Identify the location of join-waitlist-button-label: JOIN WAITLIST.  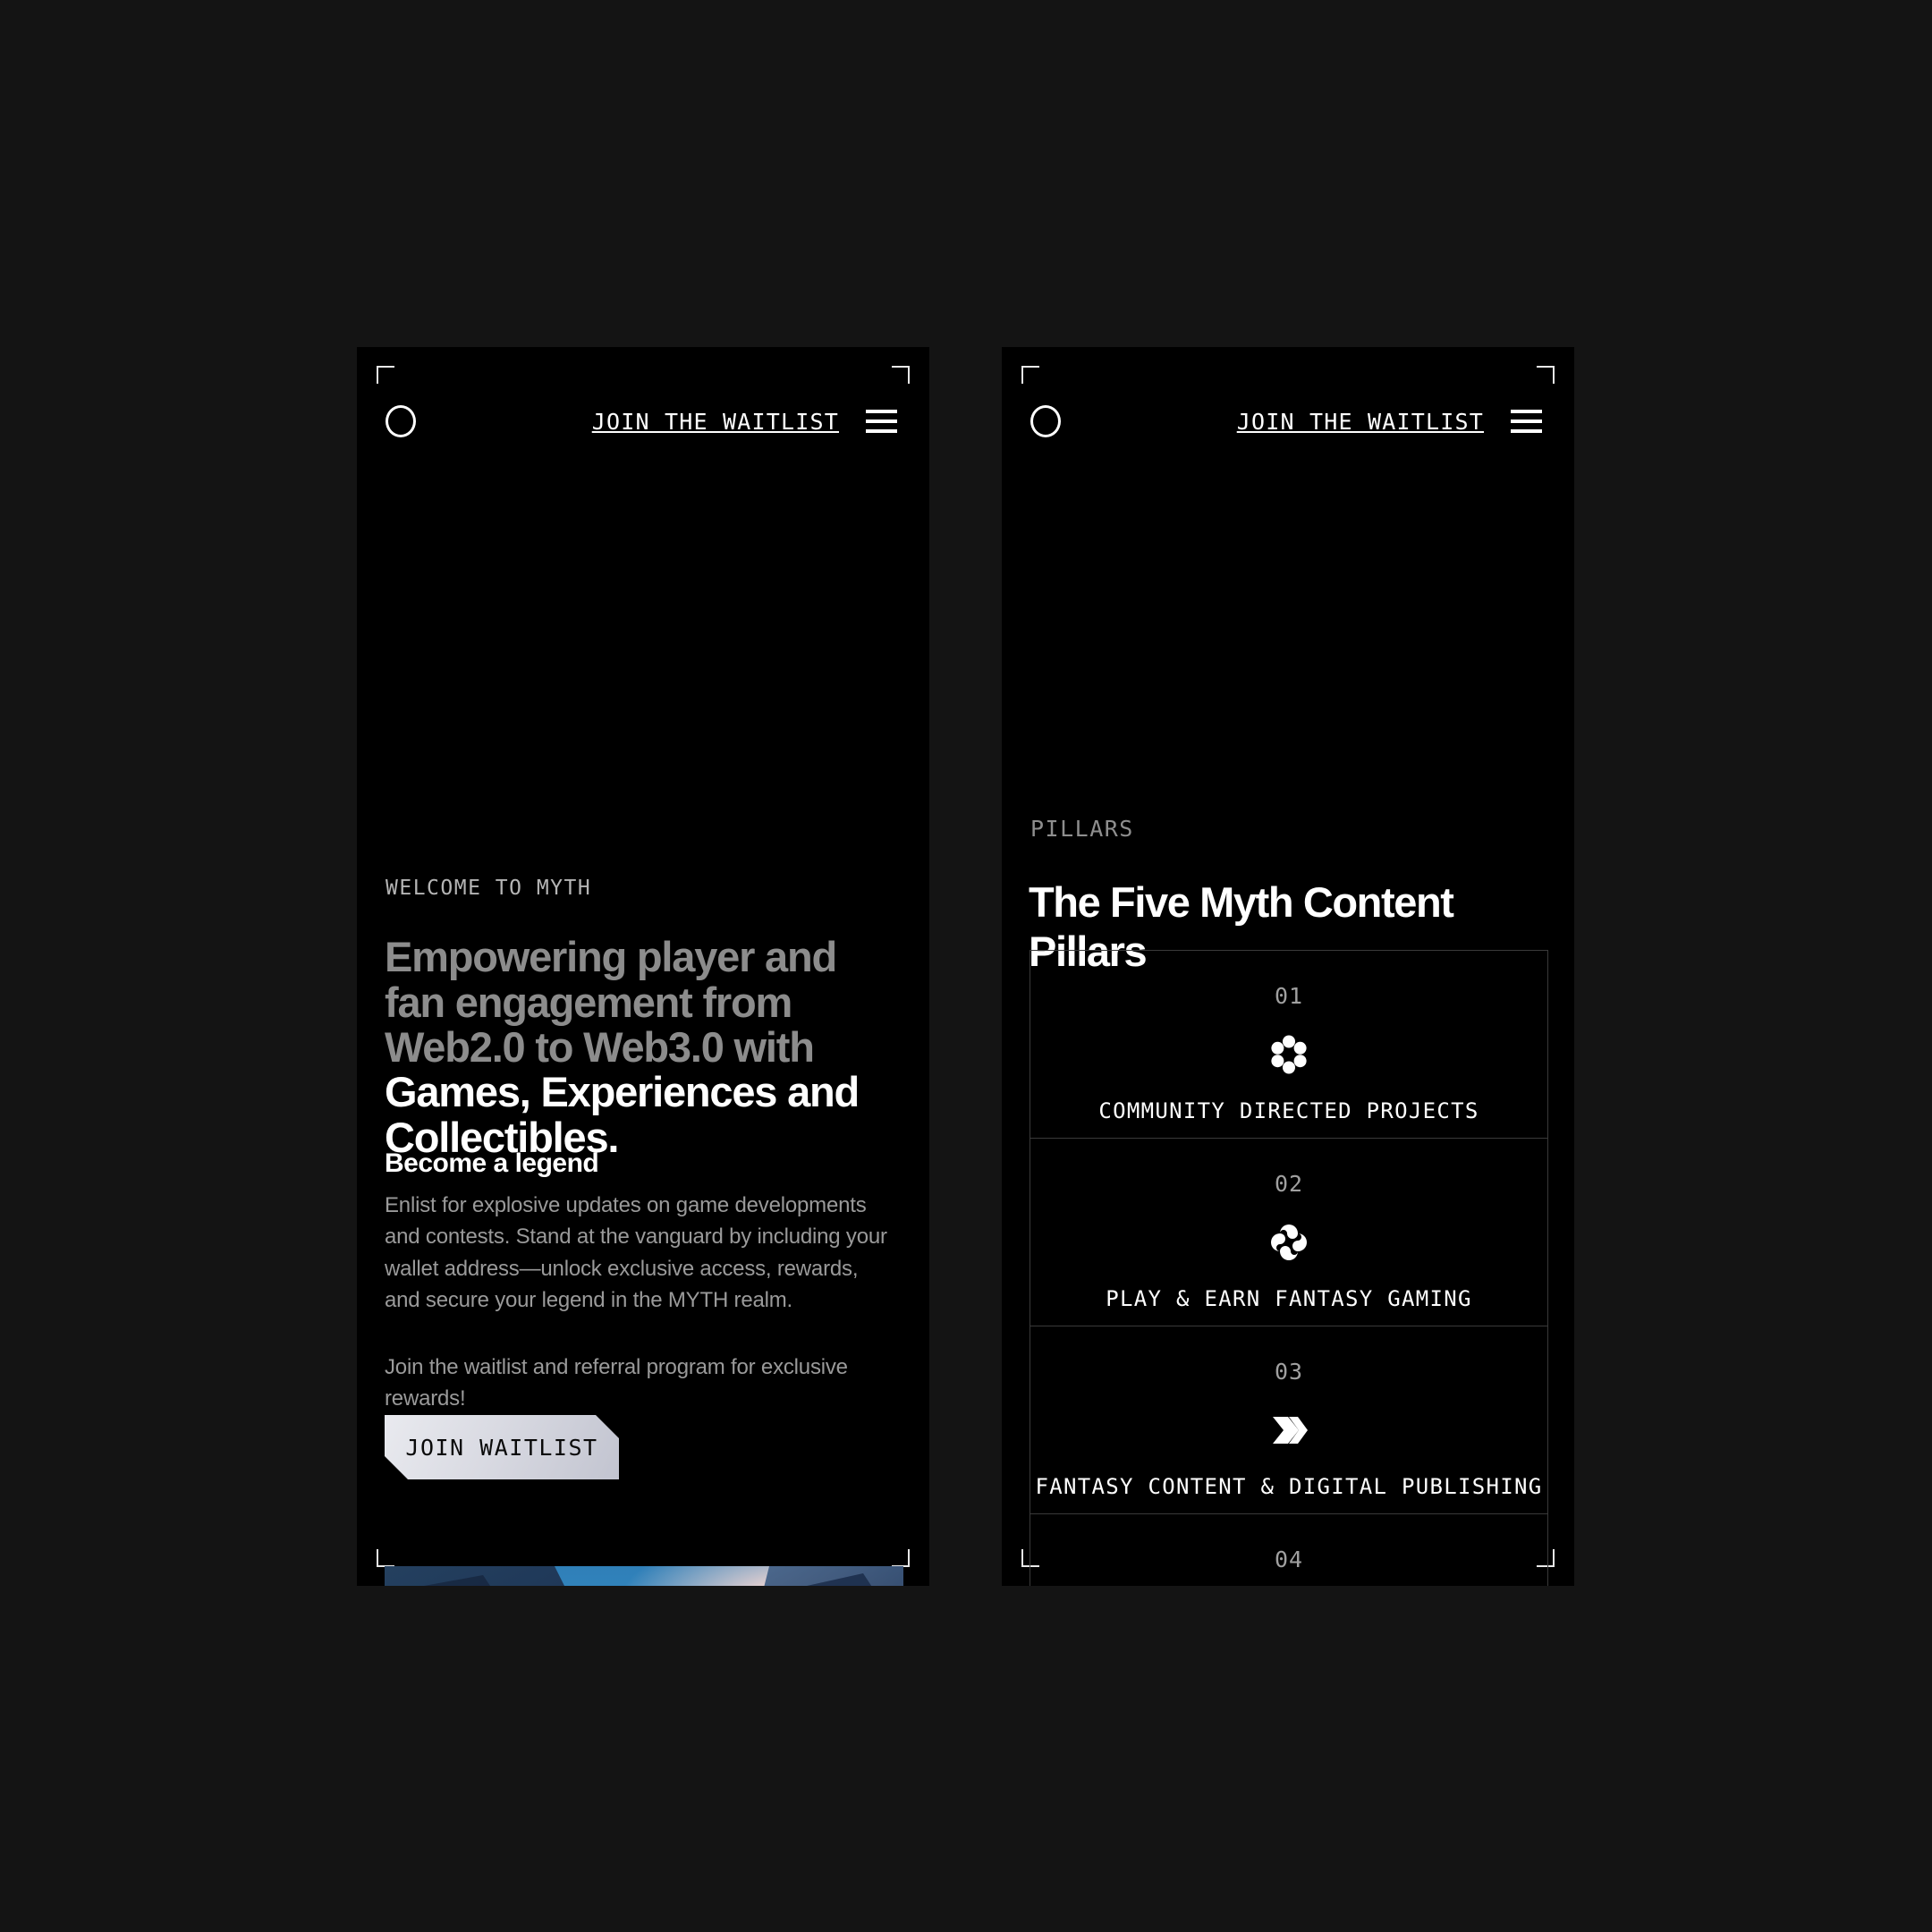
(501, 1447).